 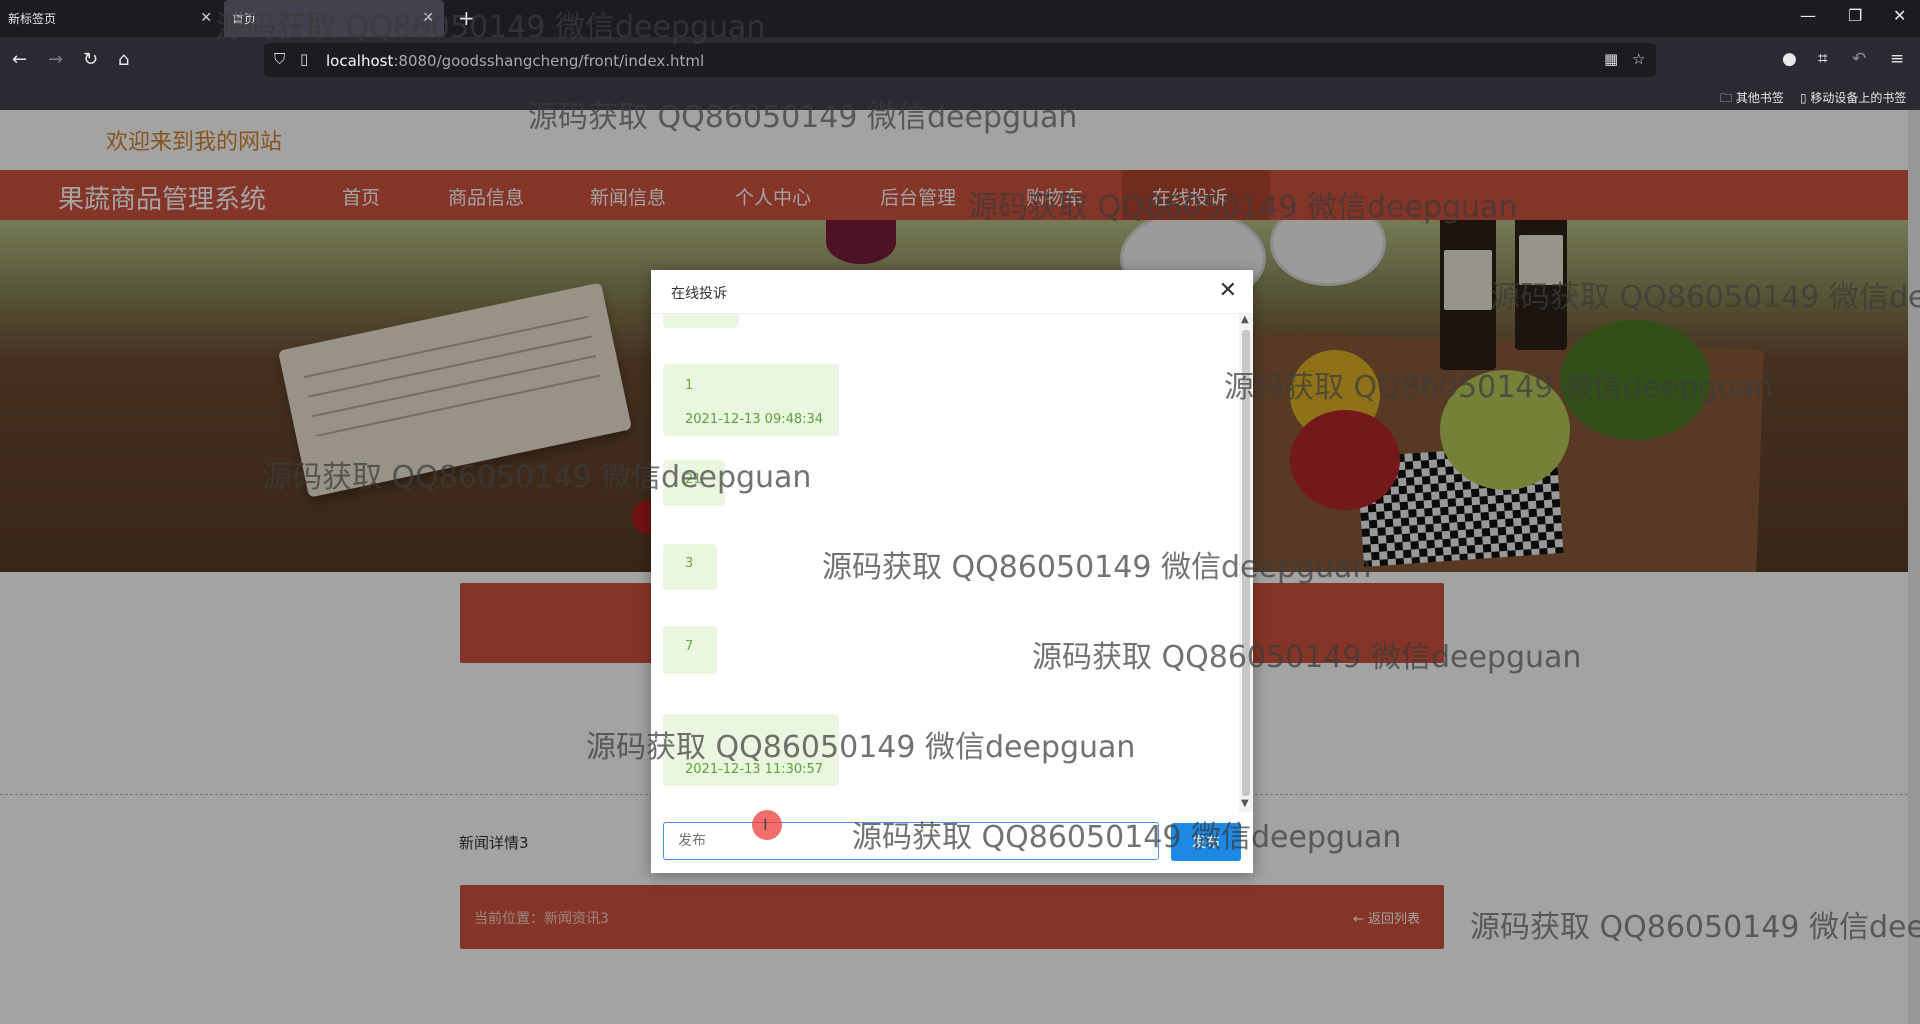 What do you see at coordinates (304, 59) in the screenshot?
I see `page-icon: ▯` at bounding box center [304, 59].